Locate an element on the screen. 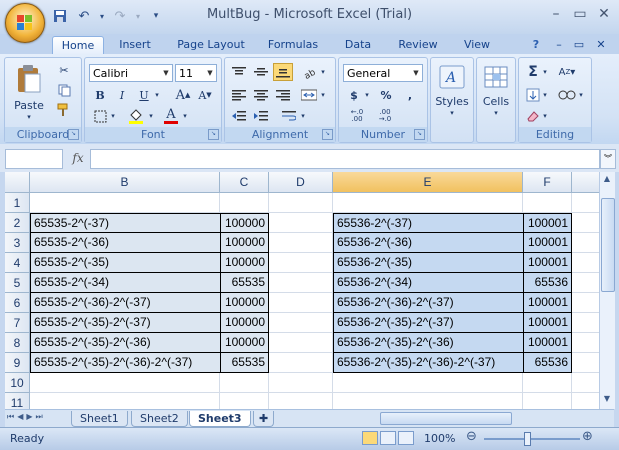  autosum-dropdown-icon: ▾ is located at coordinates (545, 72).